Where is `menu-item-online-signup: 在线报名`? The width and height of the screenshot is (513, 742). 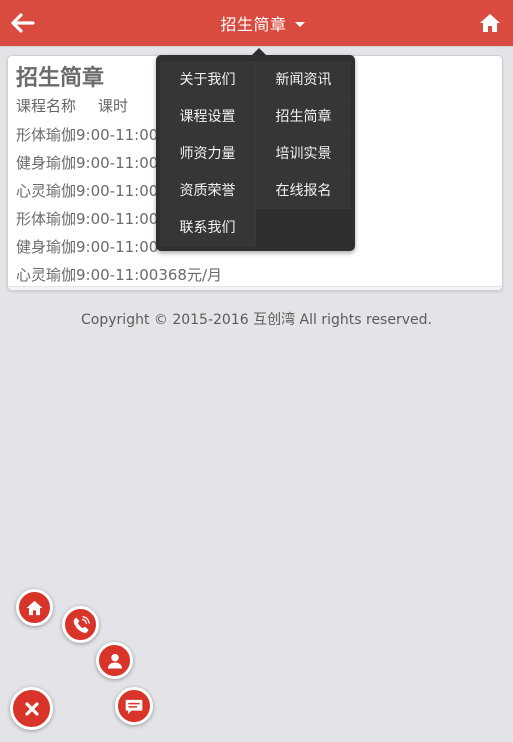 menu-item-online-signup: 在线报名 is located at coordinates (303, 190).